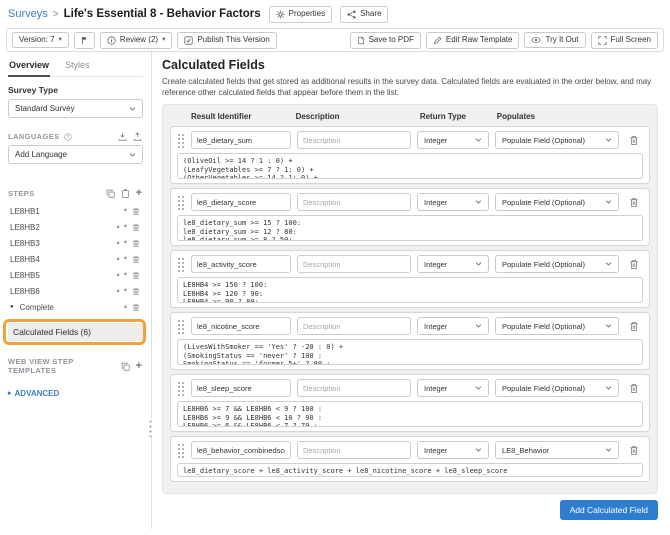 This screenshot has height=535, width=670. I want to click on copy-template-button, so click(125, 366).